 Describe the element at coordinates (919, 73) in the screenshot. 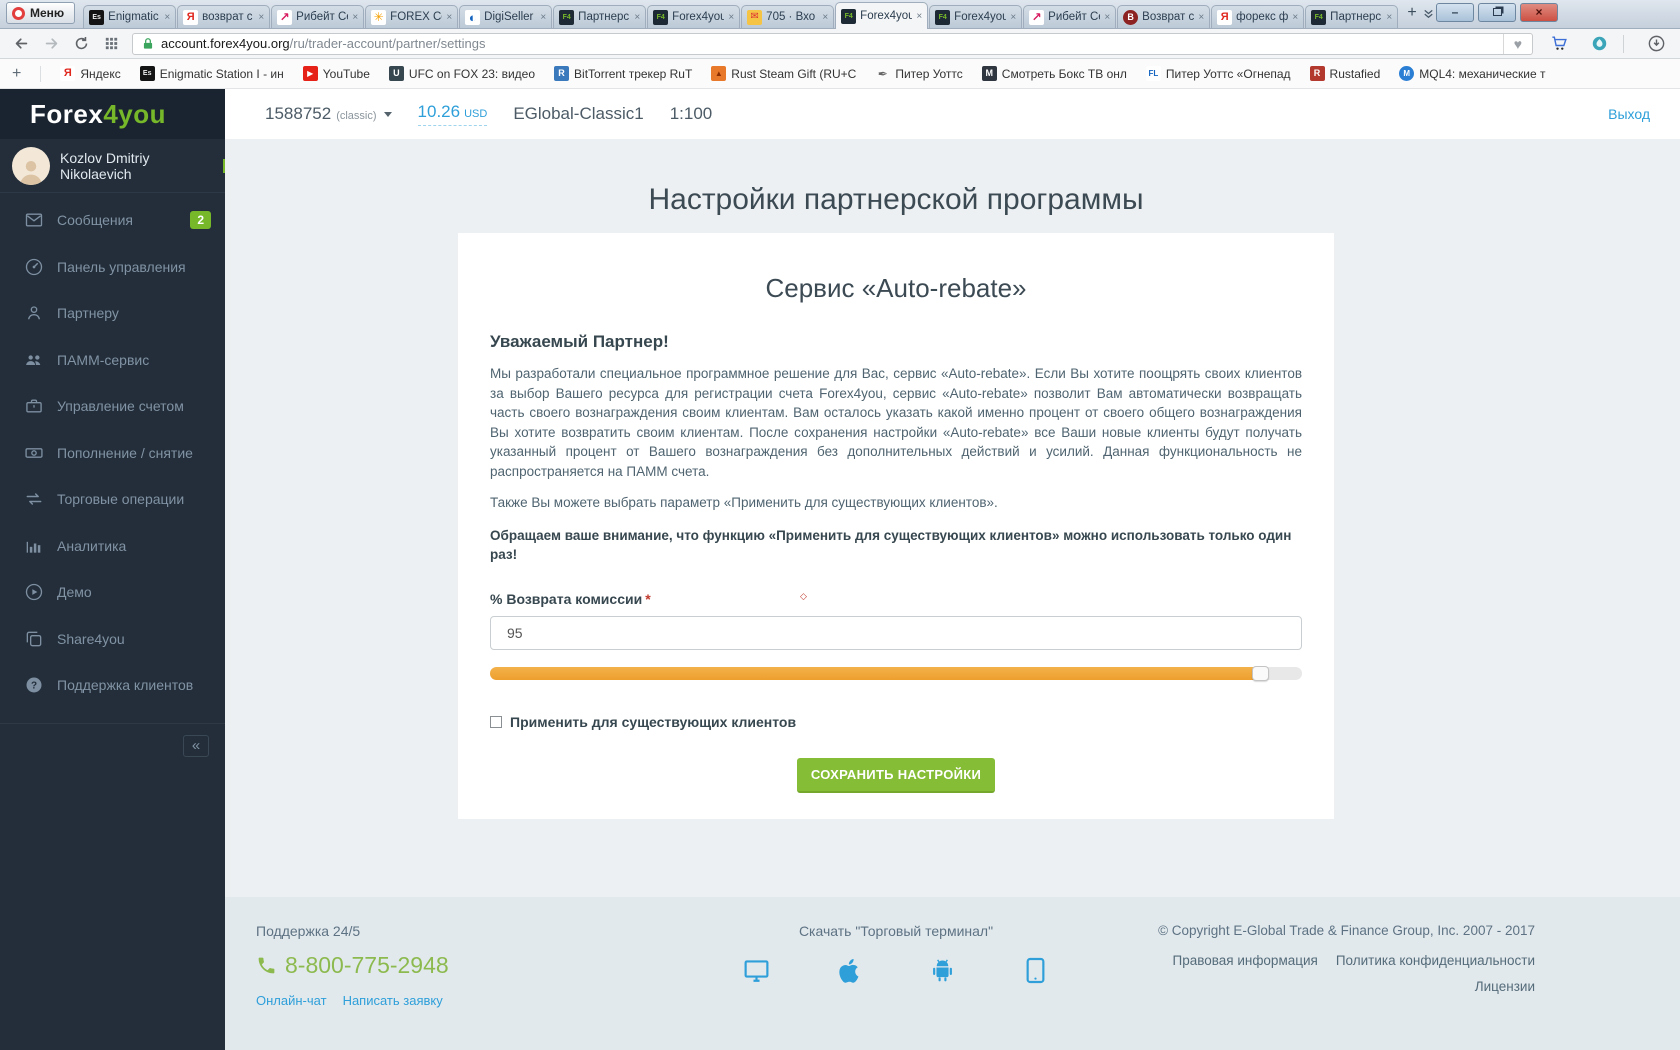

I see `bookmark-item: ✒ Питер Уоттс` at that location.